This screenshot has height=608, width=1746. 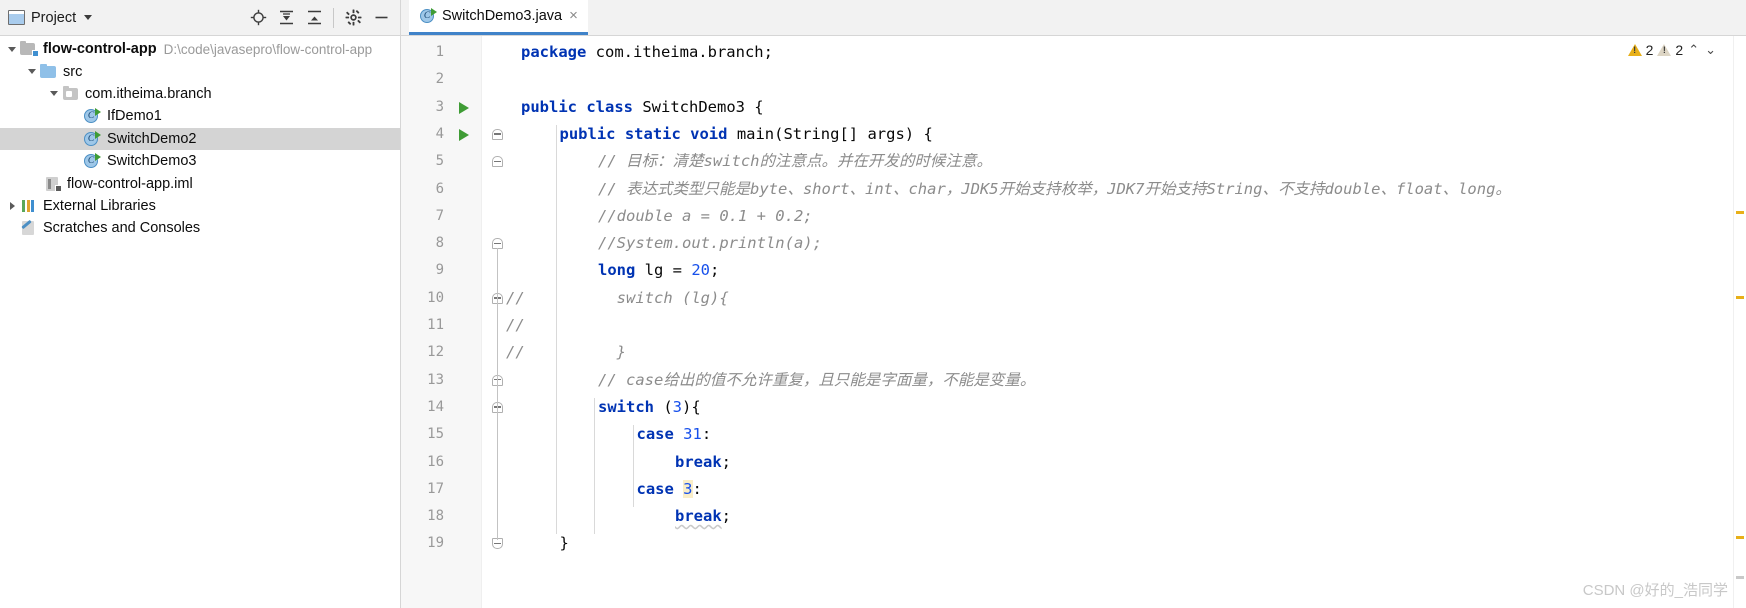 I want to click on top-bar: Project C SwitchDemo3.java ×, so click(x=873, y=18).